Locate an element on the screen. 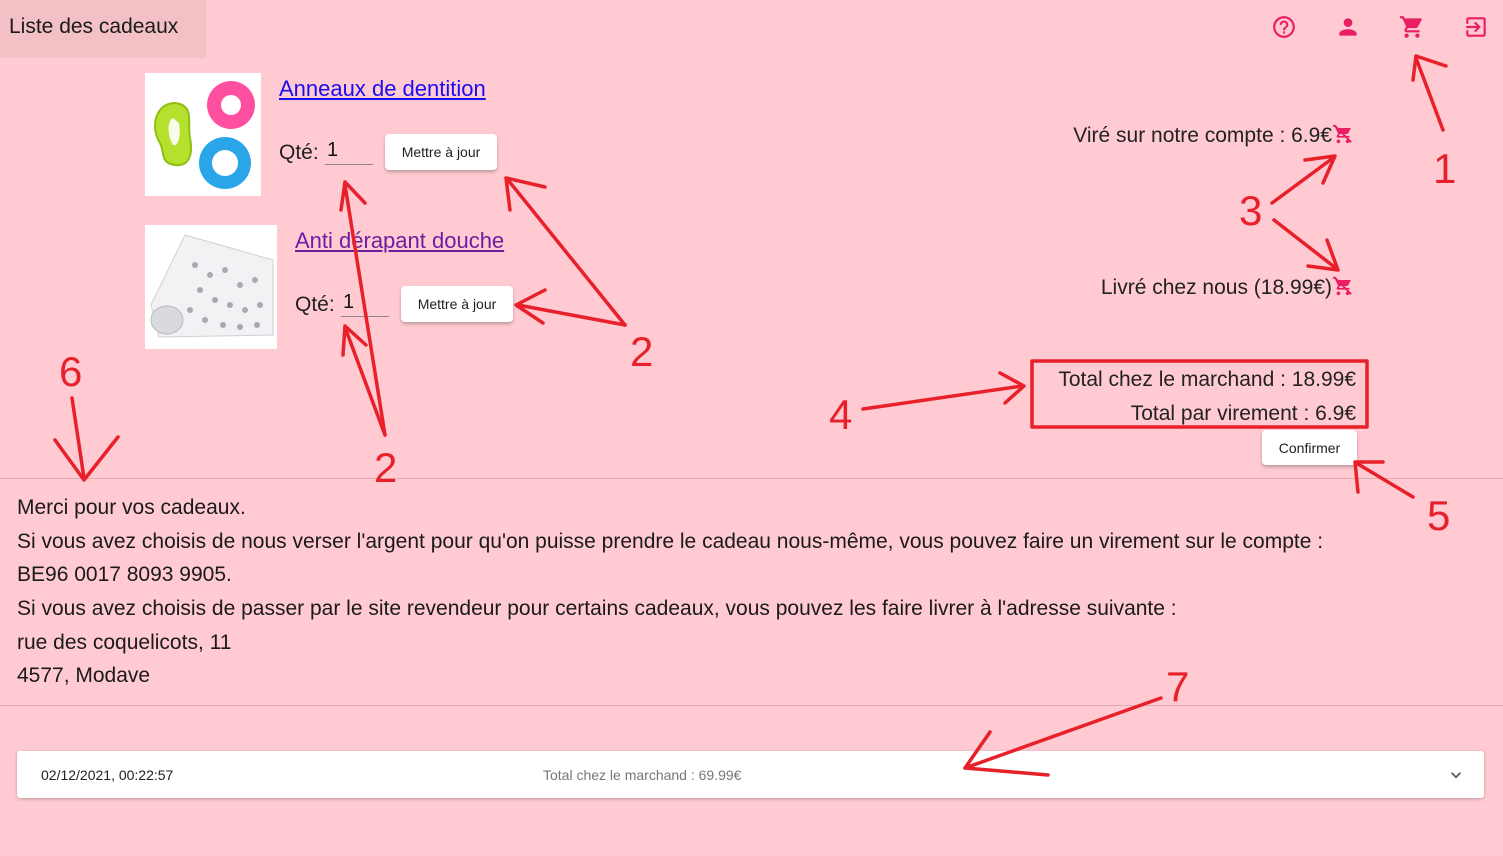  option-transfer-label: Viré sur notre compte : 6.9€ is located at coordinates (1202, 135).